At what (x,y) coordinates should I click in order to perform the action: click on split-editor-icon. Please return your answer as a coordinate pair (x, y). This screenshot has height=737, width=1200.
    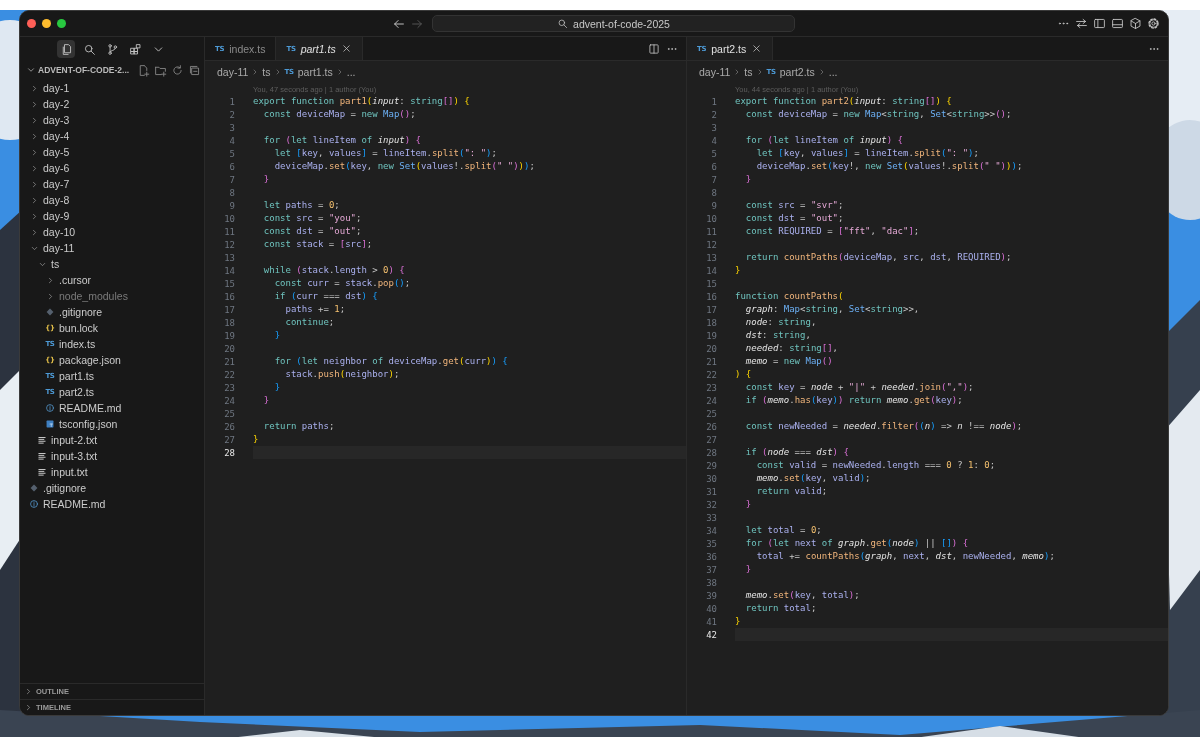
    Looking at the image, I should click on (654, 48).